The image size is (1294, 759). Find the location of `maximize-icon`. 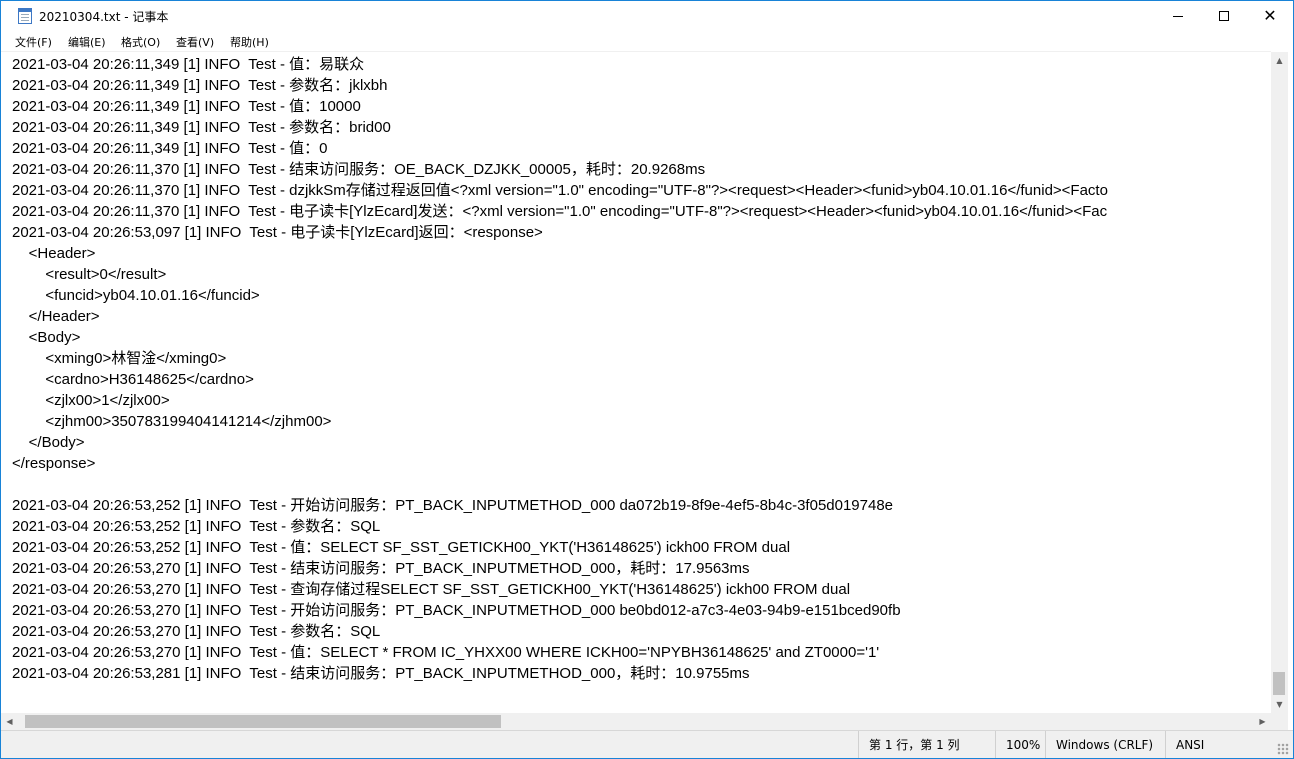

maximize-icon is located at coordinates (1224, 16).